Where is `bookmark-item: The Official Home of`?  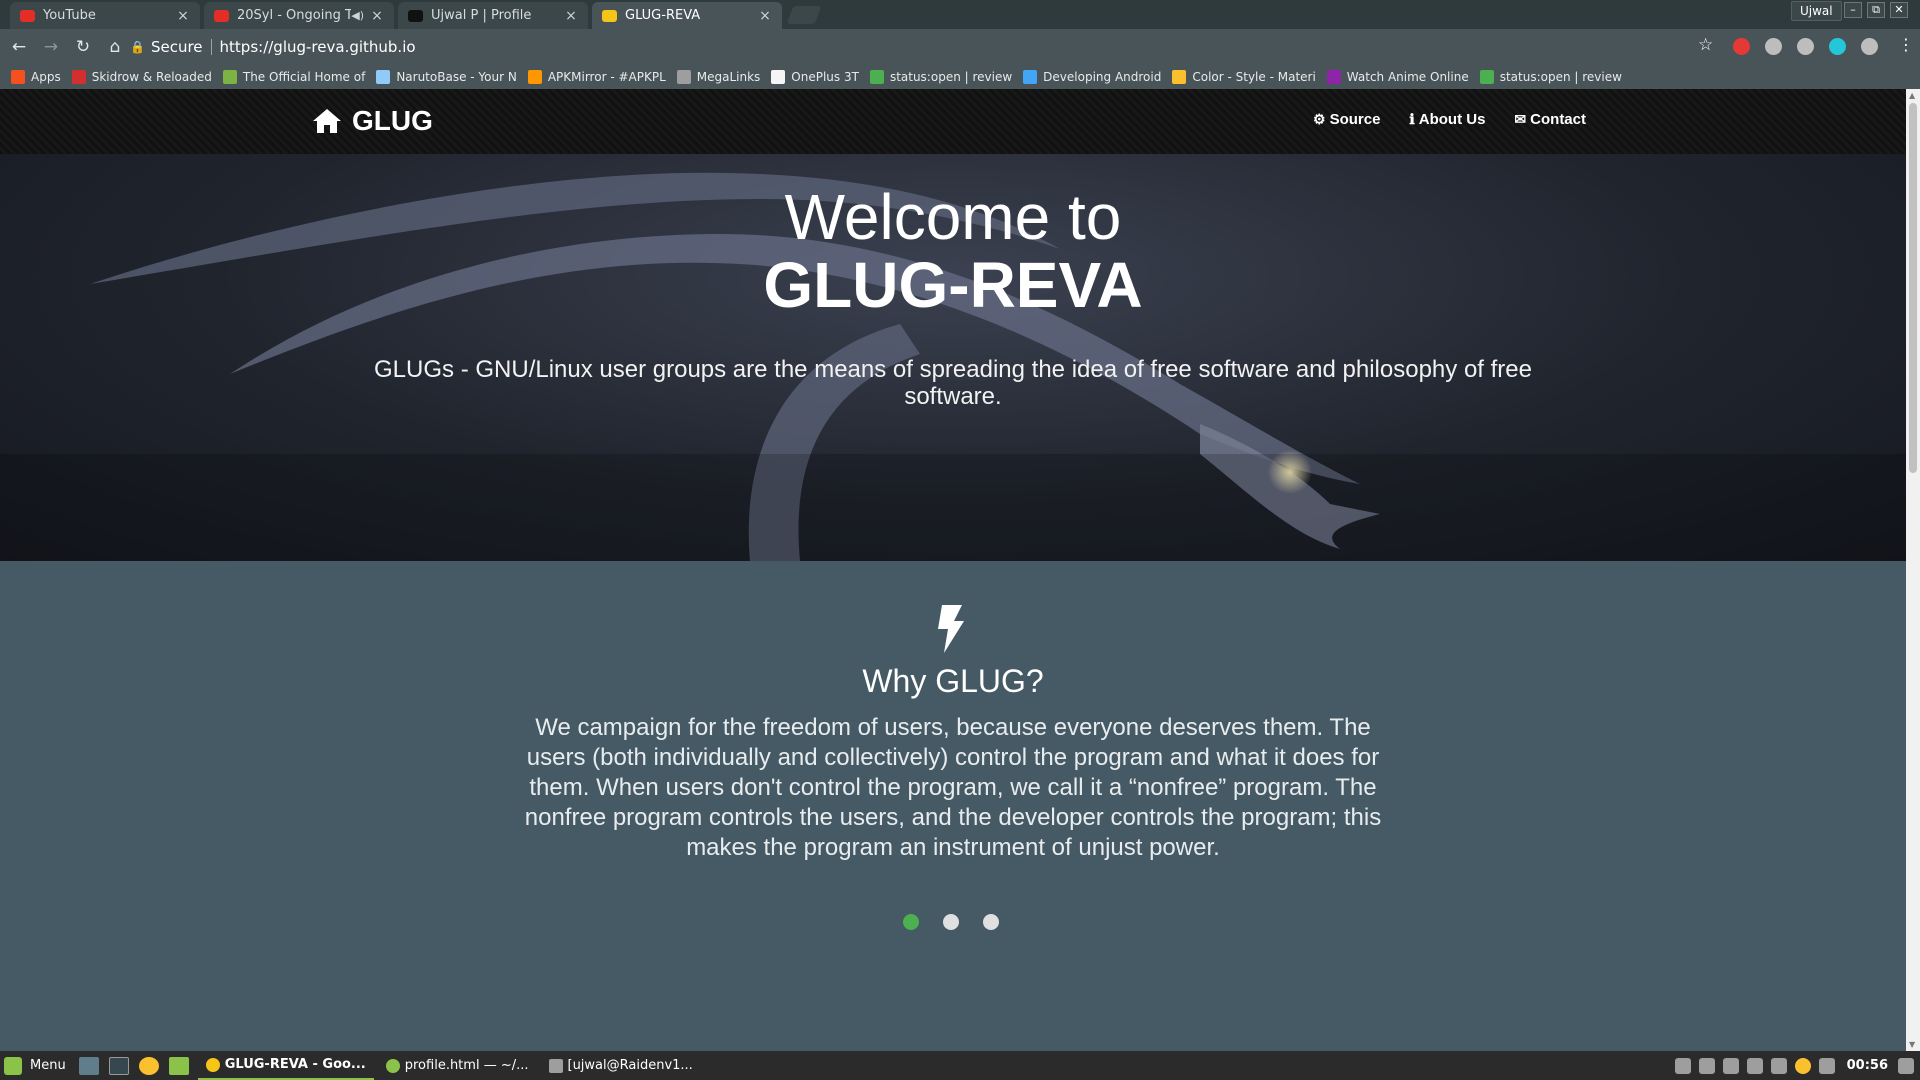
bookmark-item: The Official Home of is located at coordinates (294, 77).